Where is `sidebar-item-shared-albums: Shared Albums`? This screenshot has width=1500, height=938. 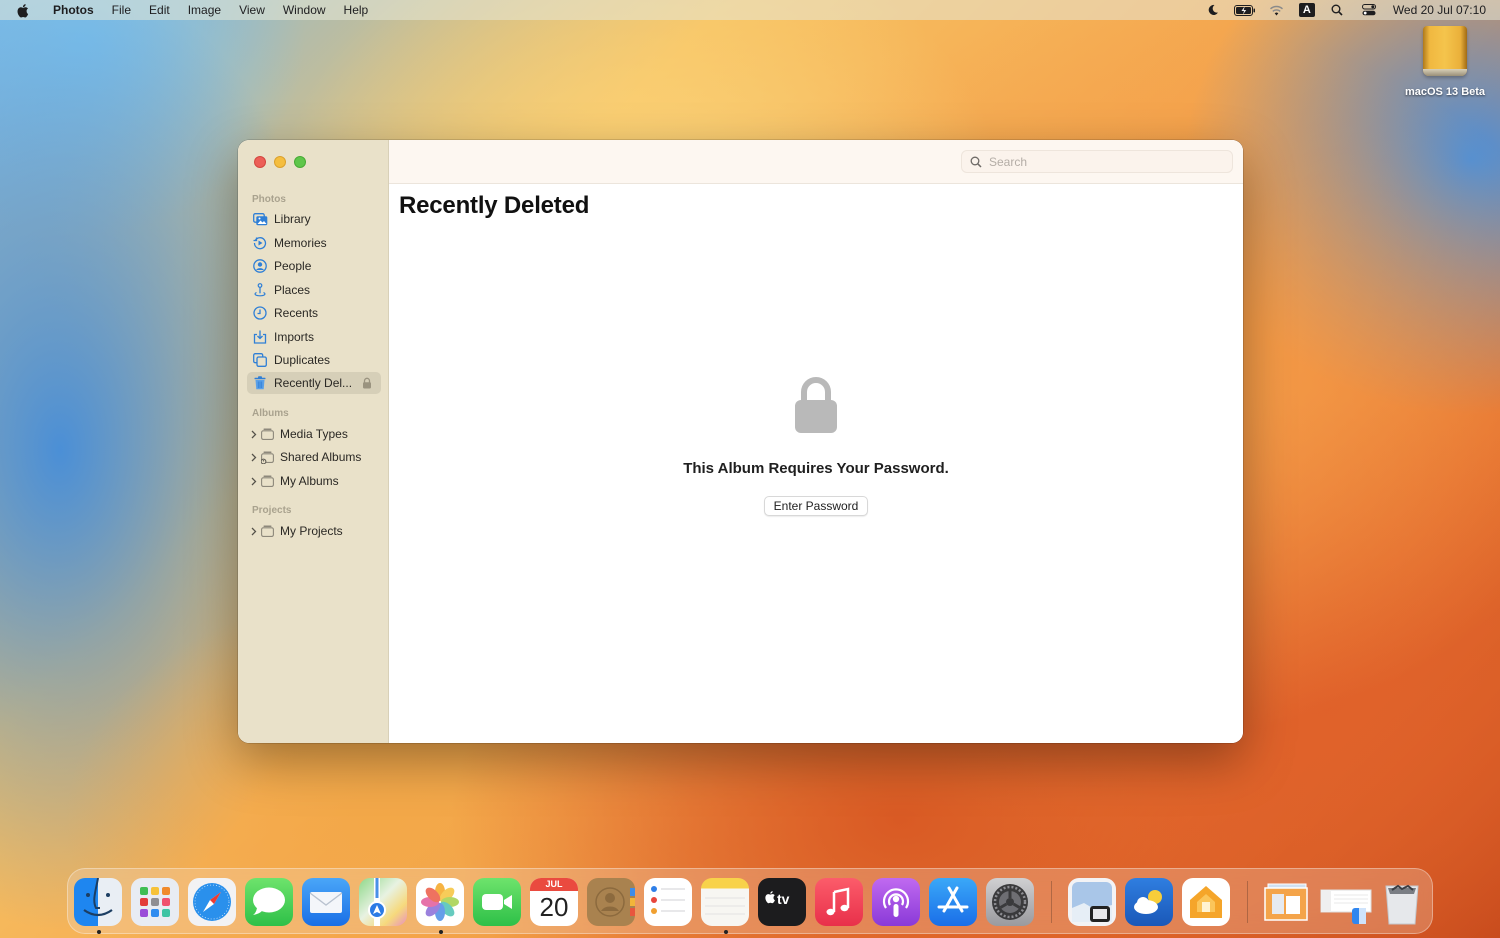
sidebar-item-shared-albums: Shared Albums is located at coordinates (314, 457).